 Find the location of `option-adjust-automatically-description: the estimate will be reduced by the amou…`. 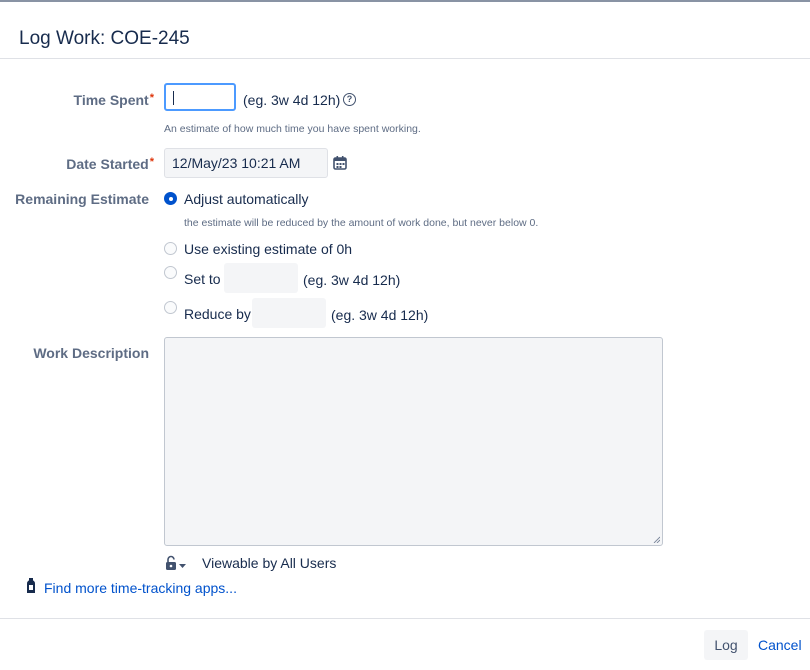

option-adjust-automatically-description: the estimate will be reduced by the amou… is located at coordinates (361, 223).